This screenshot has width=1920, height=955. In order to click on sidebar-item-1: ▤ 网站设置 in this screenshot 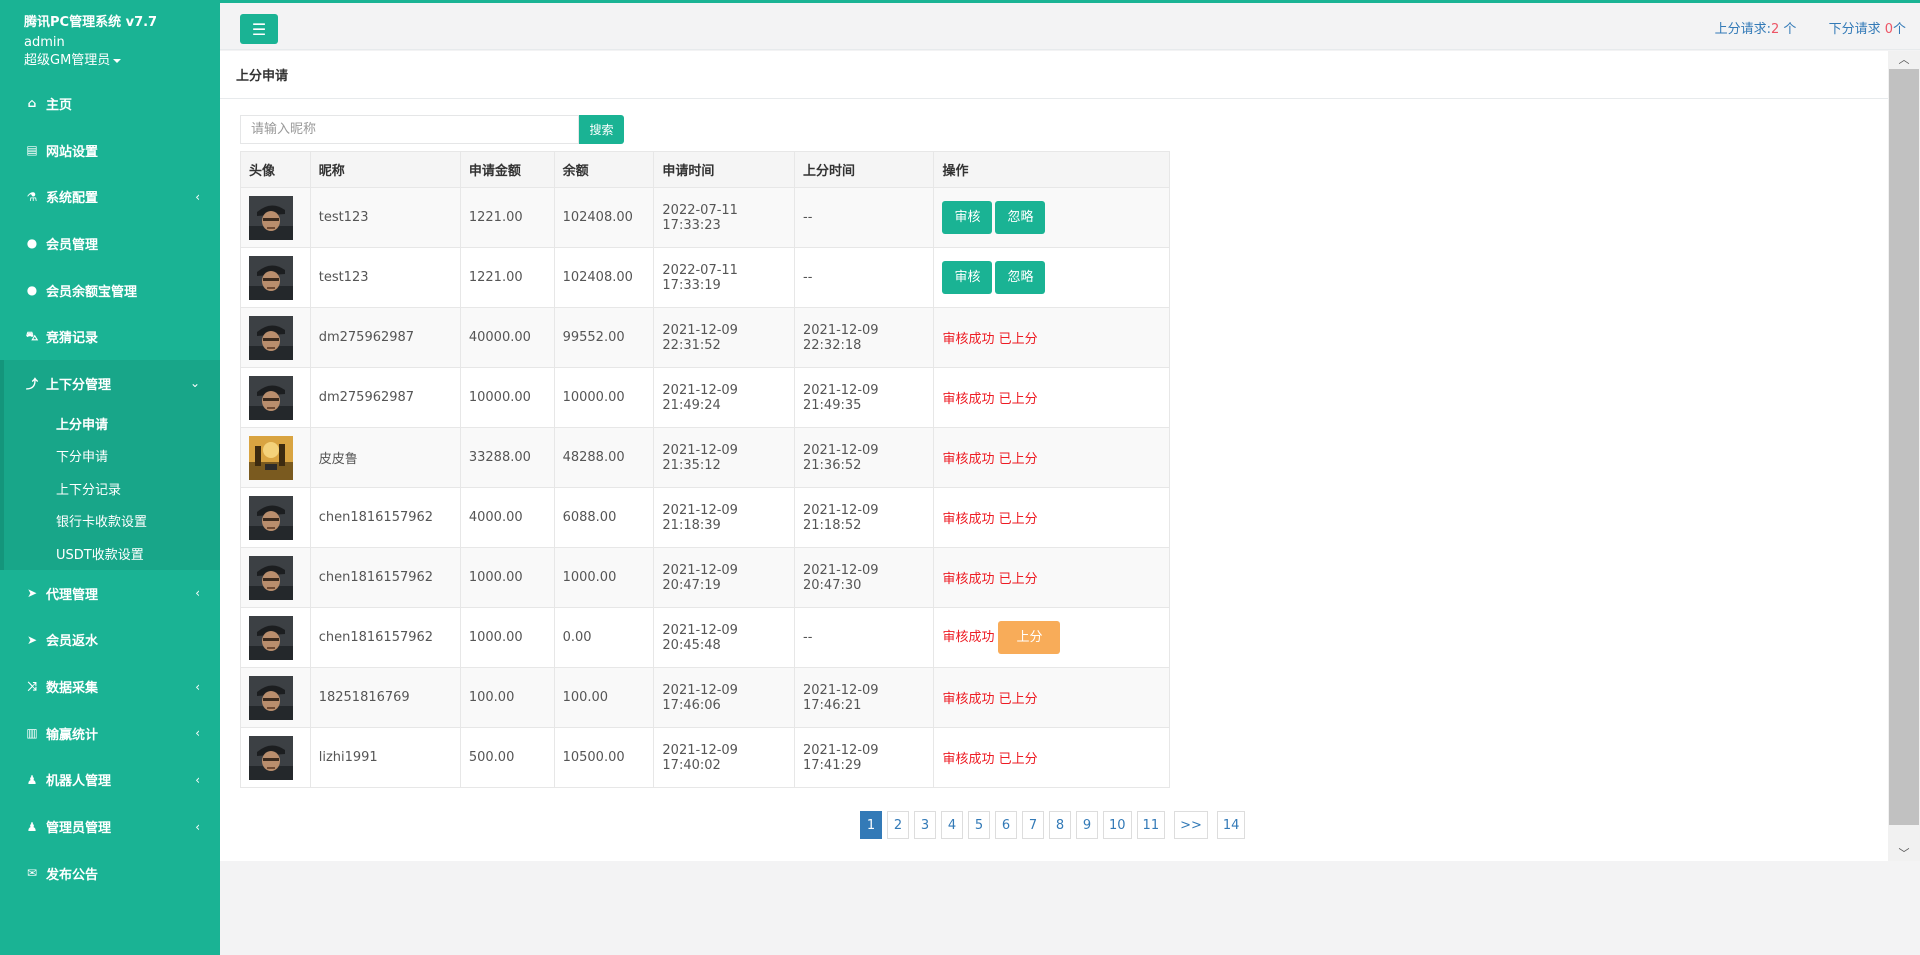, I will do `click(110, 150)`.